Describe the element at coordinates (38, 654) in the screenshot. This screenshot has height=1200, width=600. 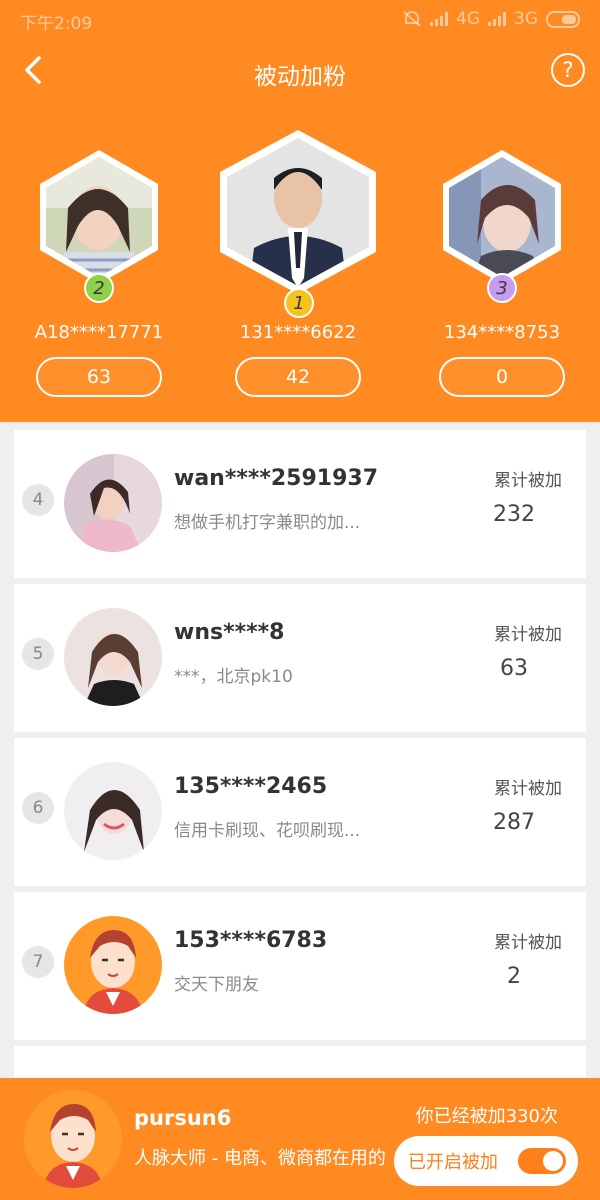
I see `rank-number: 5` at that location.